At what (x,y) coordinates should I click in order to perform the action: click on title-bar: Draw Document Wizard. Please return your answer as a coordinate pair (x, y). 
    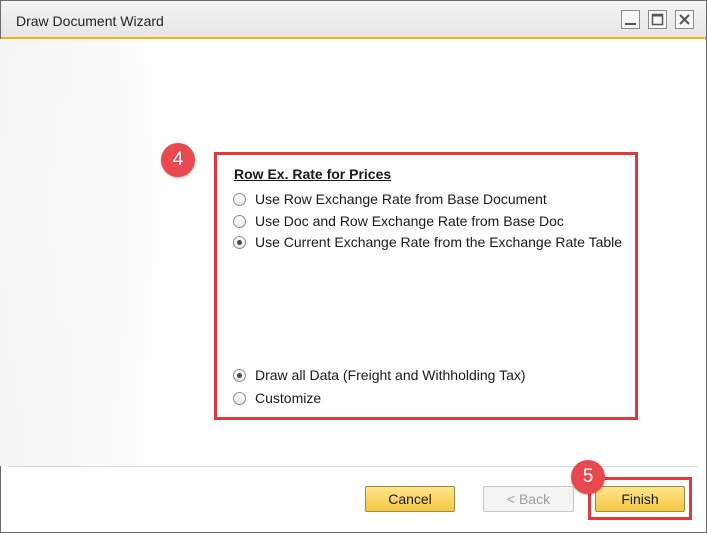
    Looking at the image, I should click on (353, 19).